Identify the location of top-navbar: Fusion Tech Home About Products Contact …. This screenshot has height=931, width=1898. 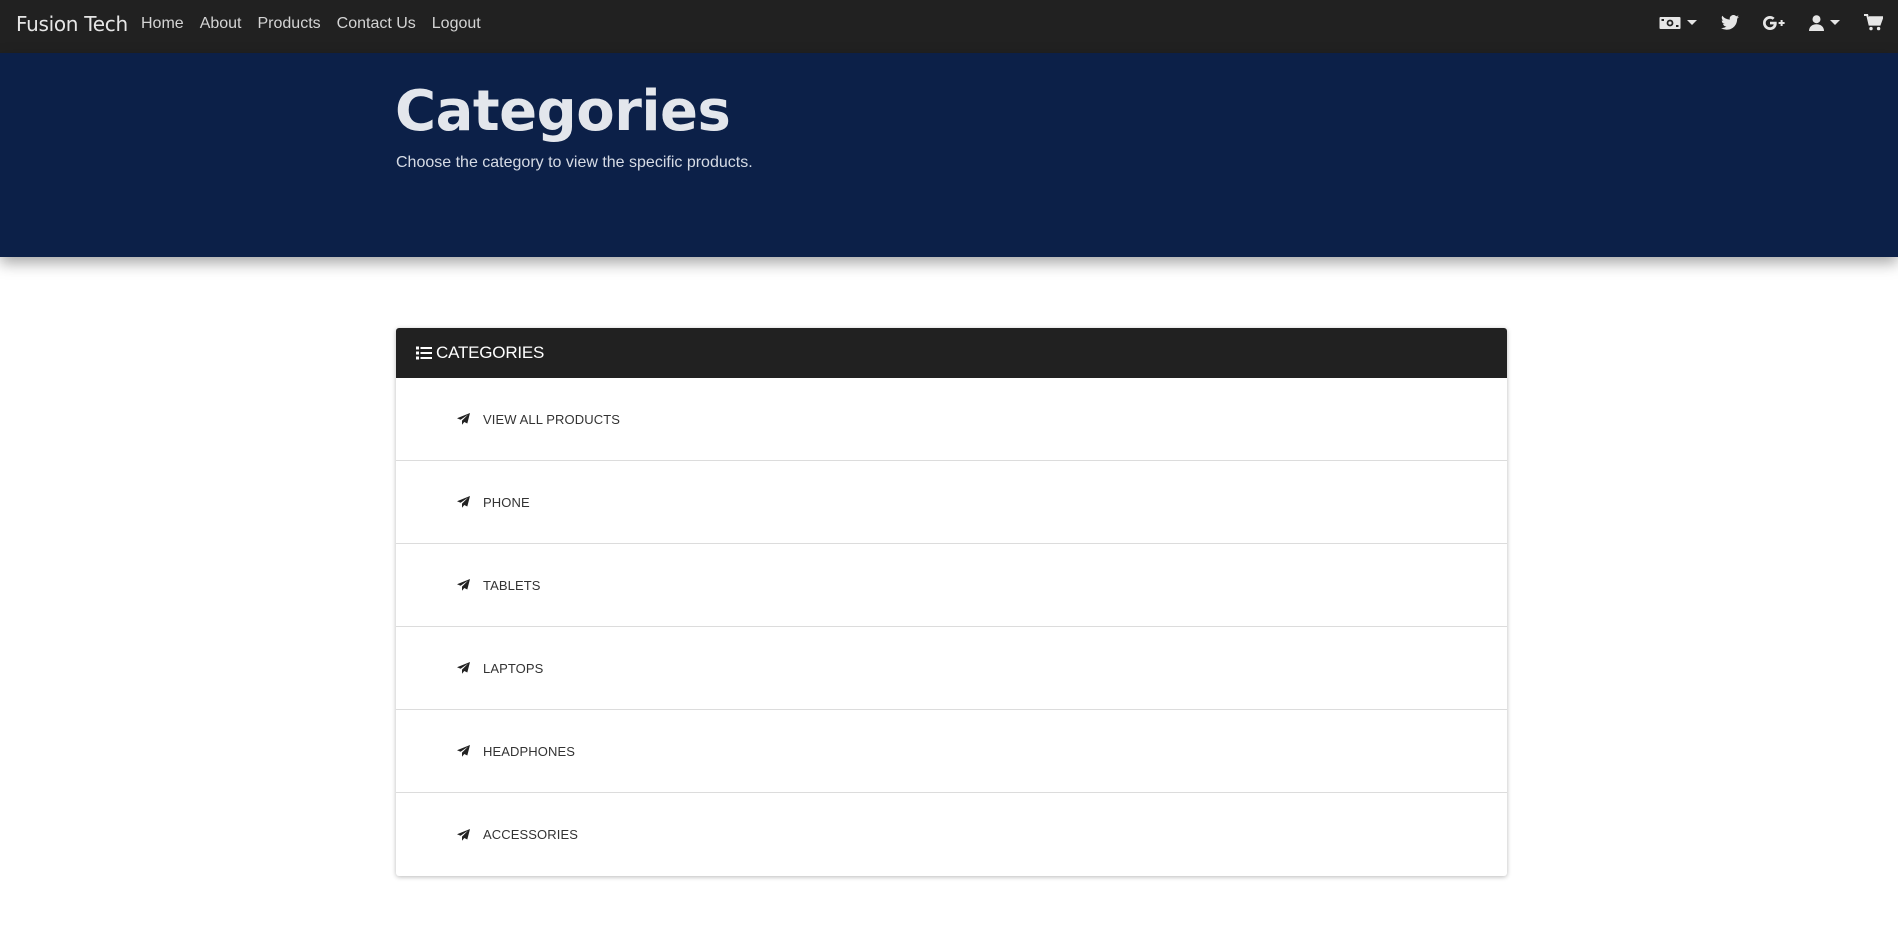
(949, 26).